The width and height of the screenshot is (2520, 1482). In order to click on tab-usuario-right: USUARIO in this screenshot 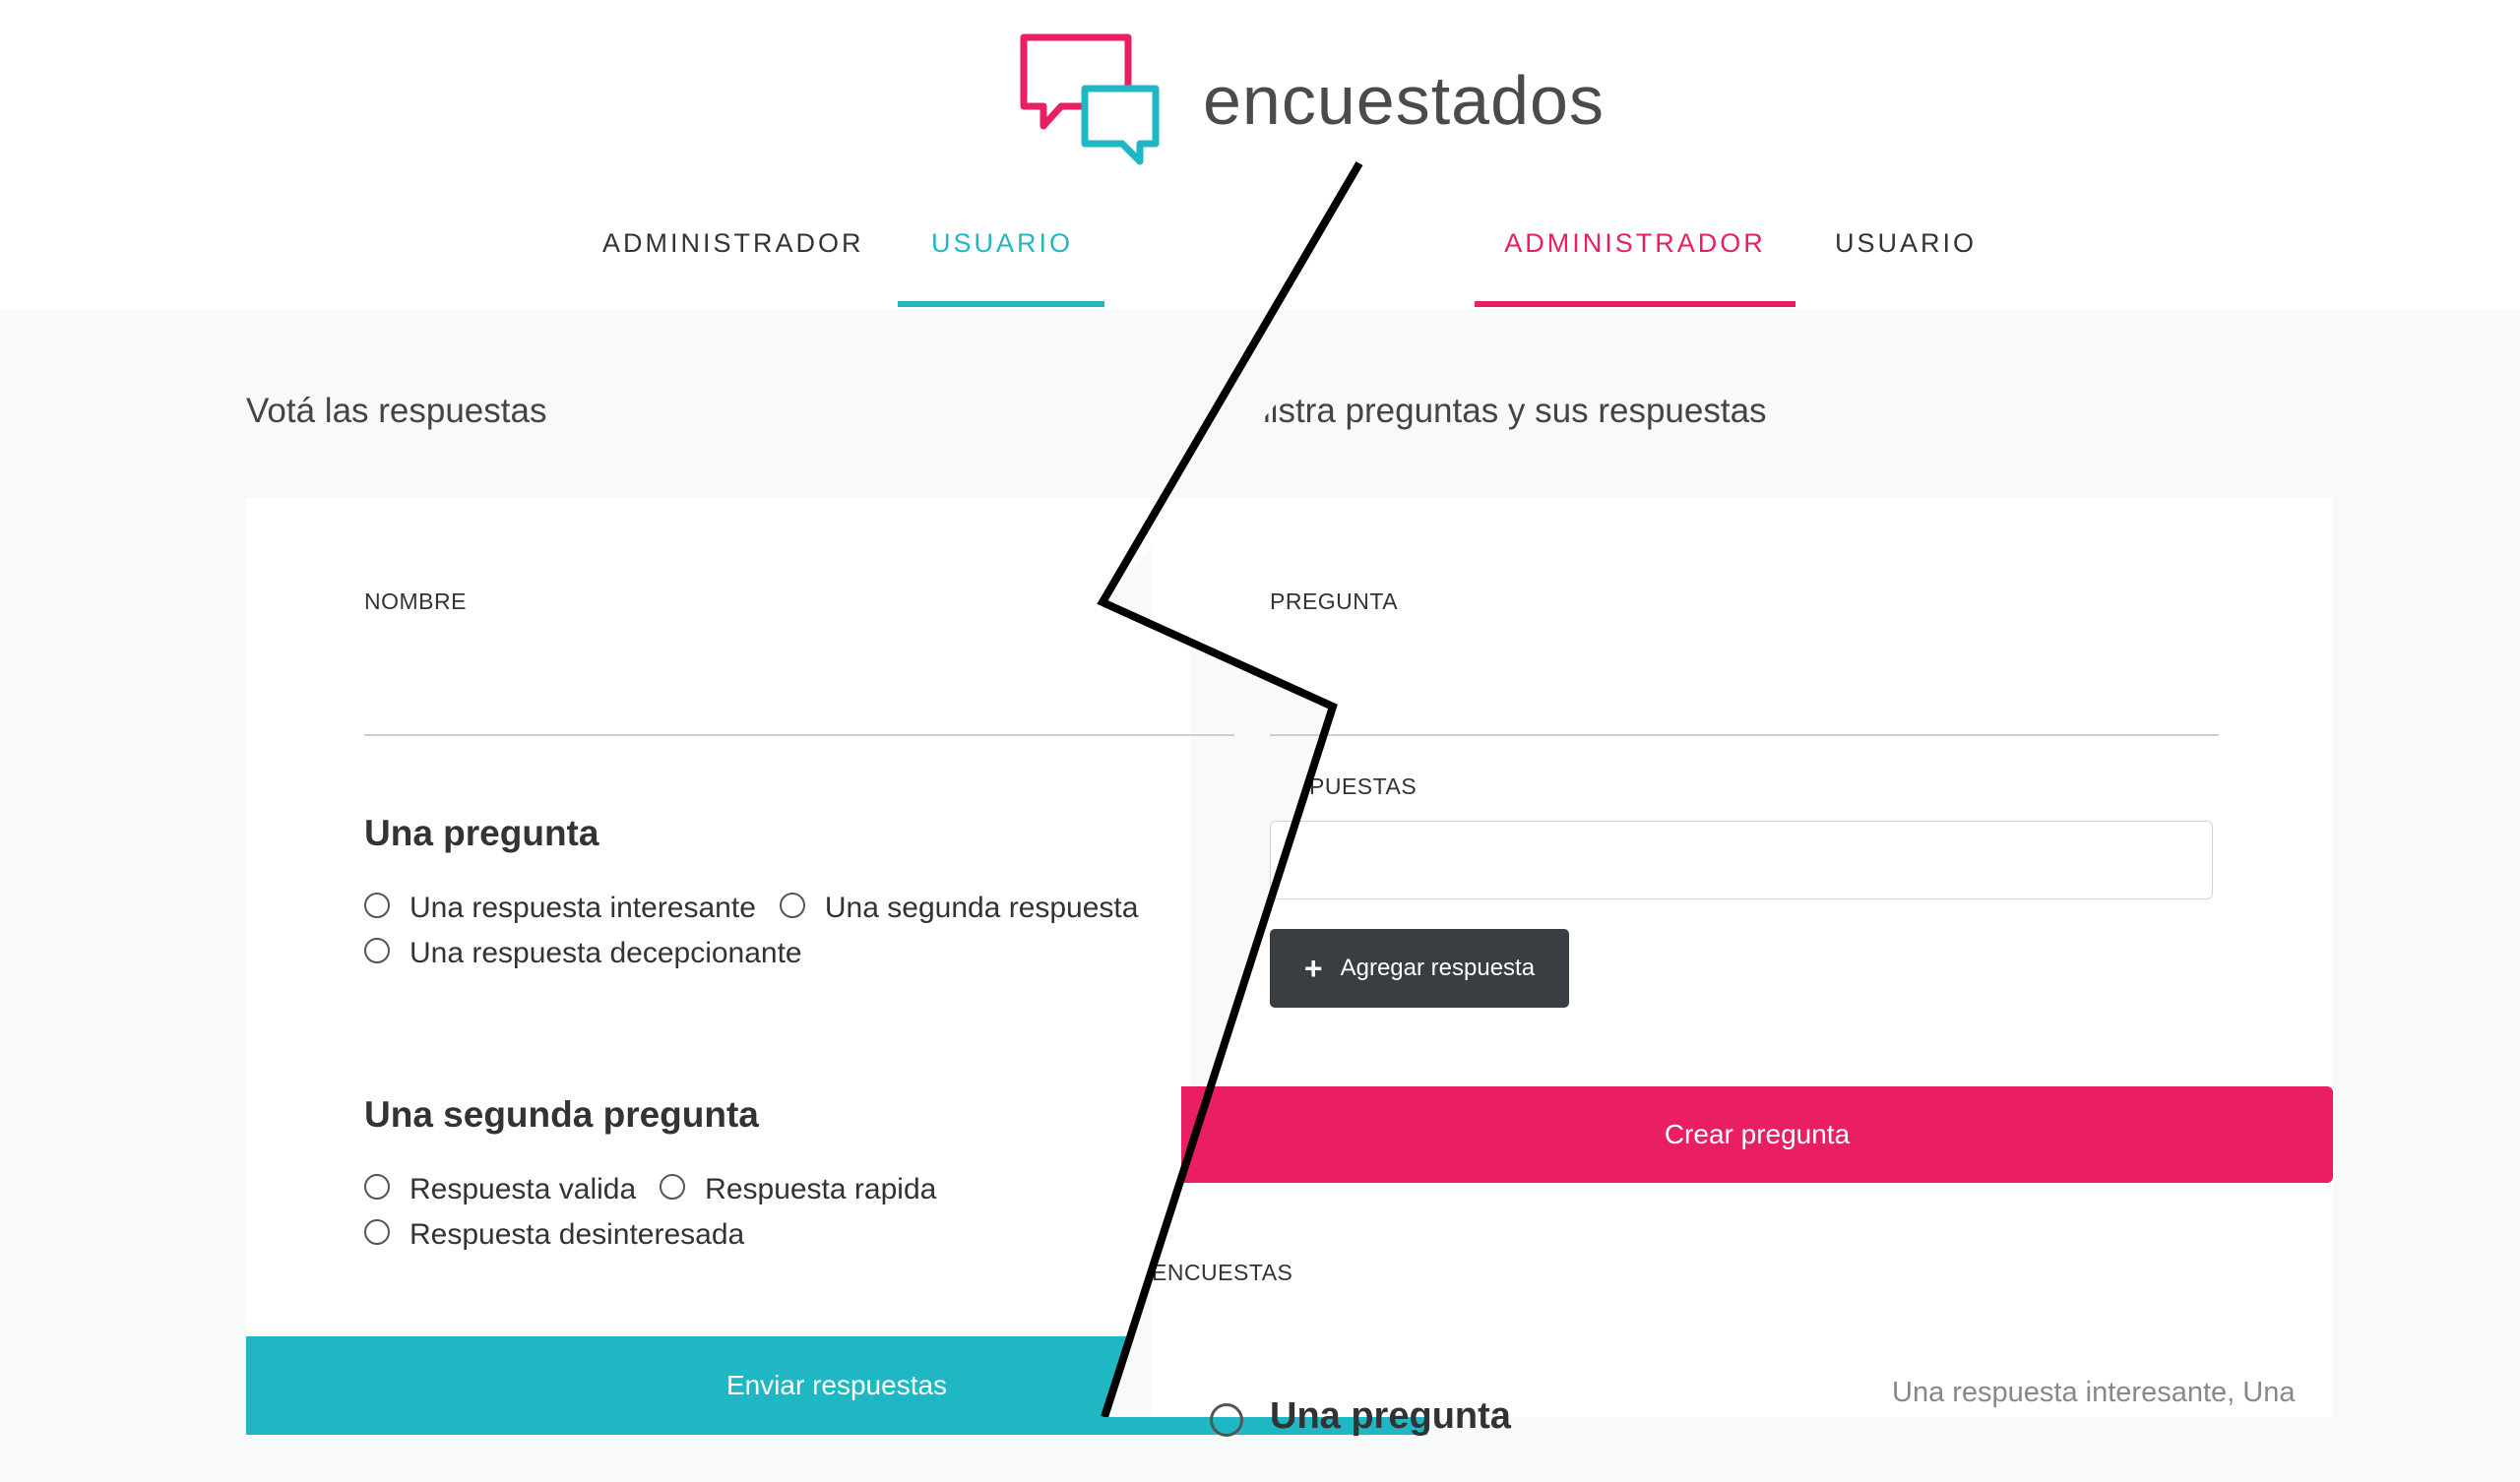, I will do `click(1905, 243)`.